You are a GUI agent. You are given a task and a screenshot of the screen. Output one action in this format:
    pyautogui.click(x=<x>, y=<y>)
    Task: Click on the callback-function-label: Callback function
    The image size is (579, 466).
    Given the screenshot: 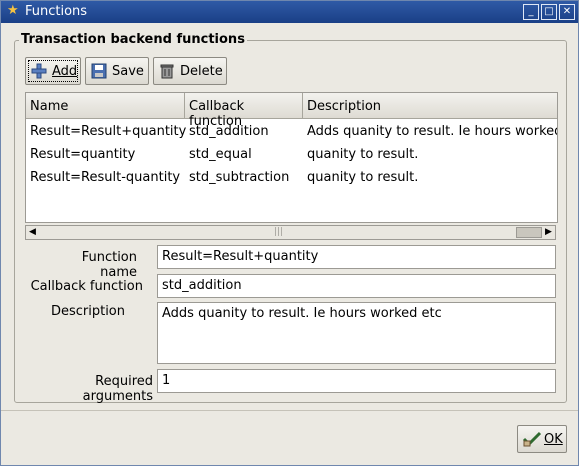 What is the action you would take?
    pyautogui.click(x=86, y=286)
    